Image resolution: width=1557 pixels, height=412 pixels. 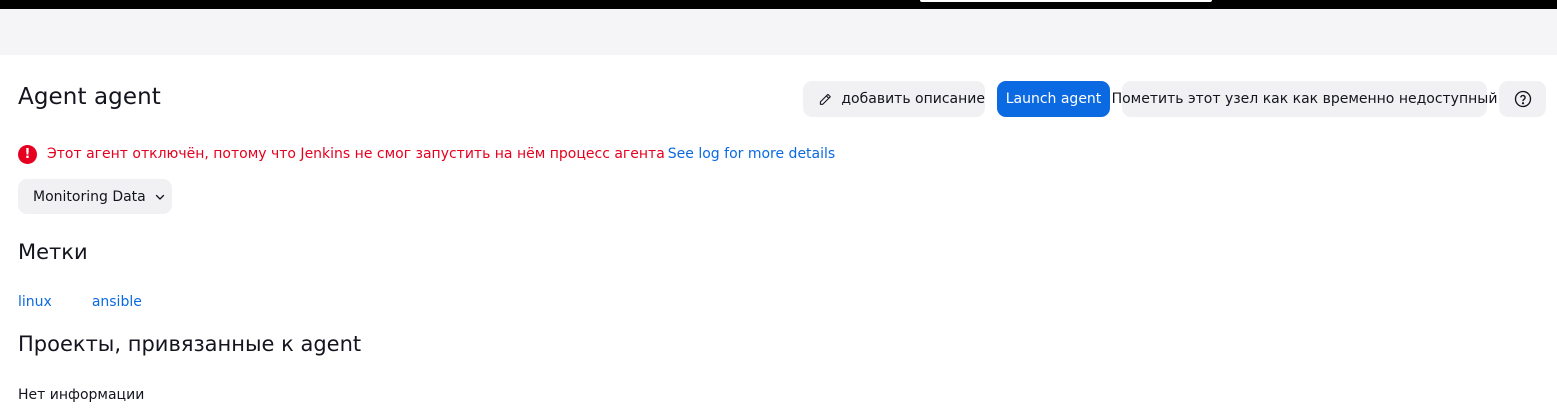 What do you see at coordinates (190, 344) in the screenshot?
I see `projects-heading: Проекты, привязанные к agent` at bounding box center [190, 344].